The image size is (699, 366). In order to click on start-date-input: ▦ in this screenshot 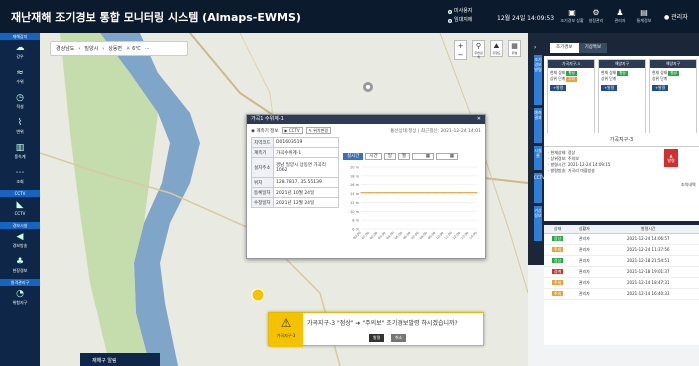, I will do `click(422, 156)`.